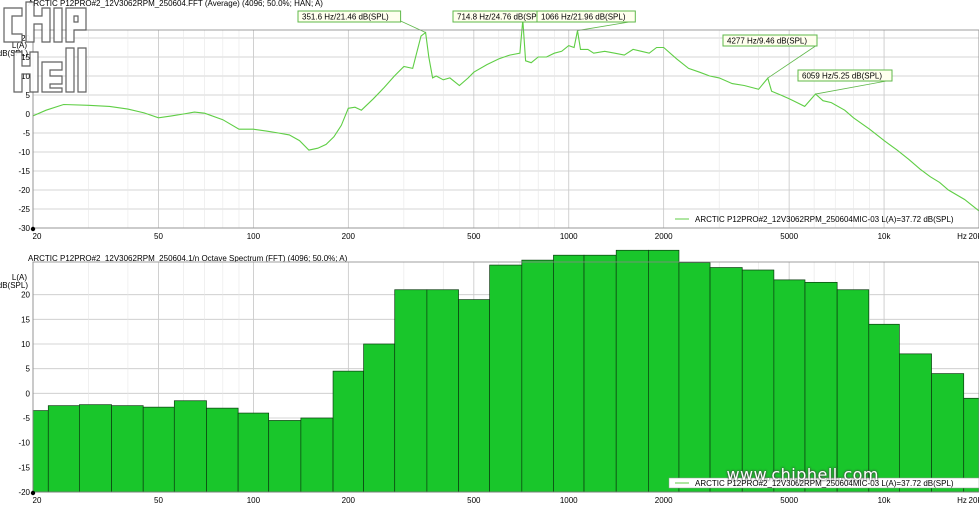  What do you see at coordinates (158, 500) in the screenshot?
I see `x-tick-label: 50` at bounding box center [158, 500].